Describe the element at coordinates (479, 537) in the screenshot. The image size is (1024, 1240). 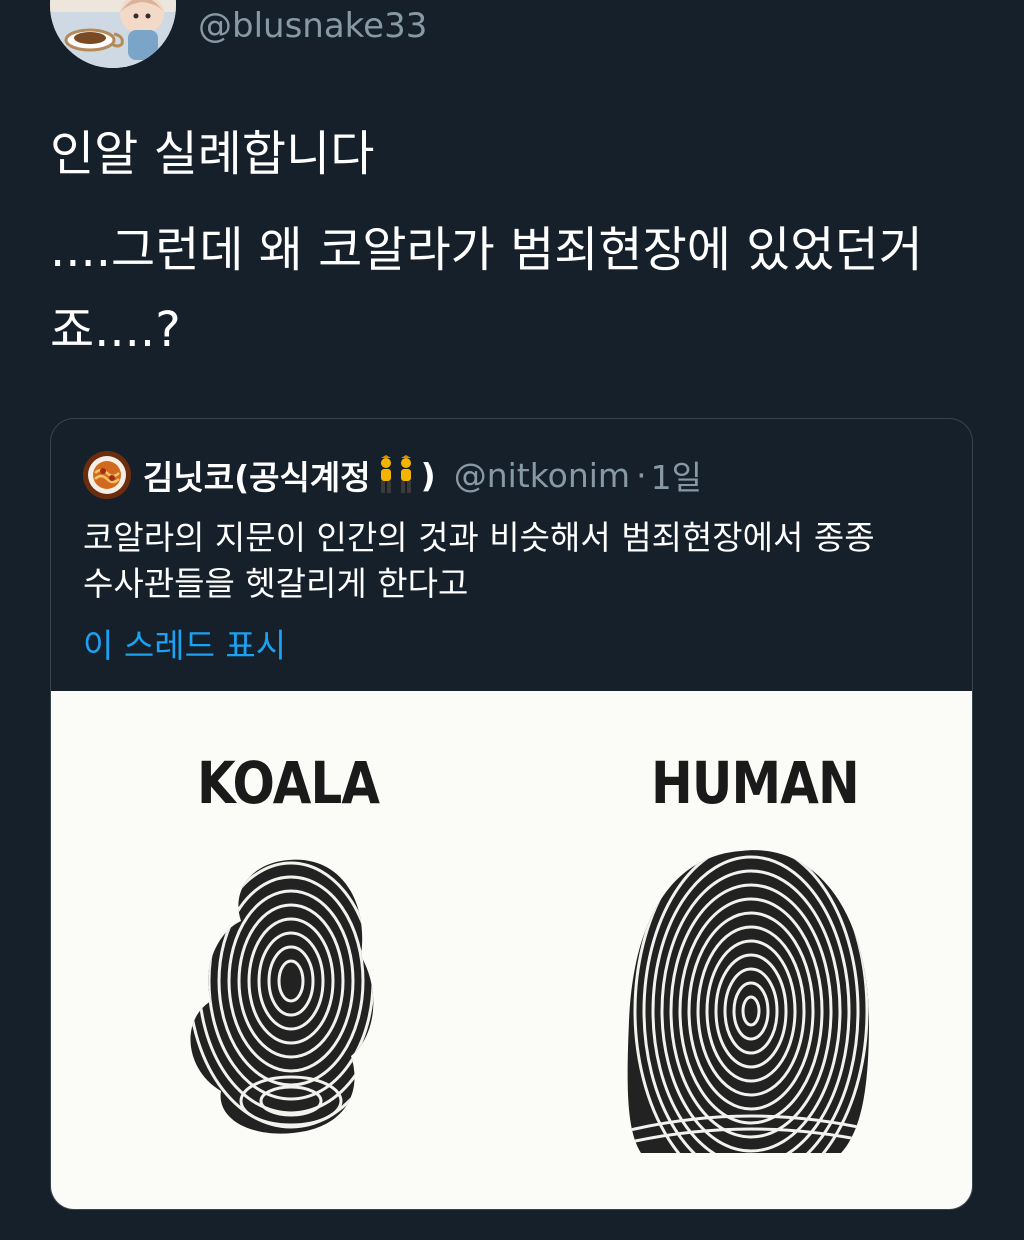
I see `quoted-text-line-1: 코알라의 지문이 인간의 것과 비슷해서 범죄현장에서 종종` at that location.